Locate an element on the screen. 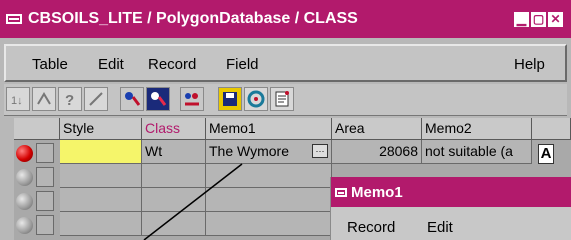  minimize-button: ▁ is located at coordinates (521, 19).